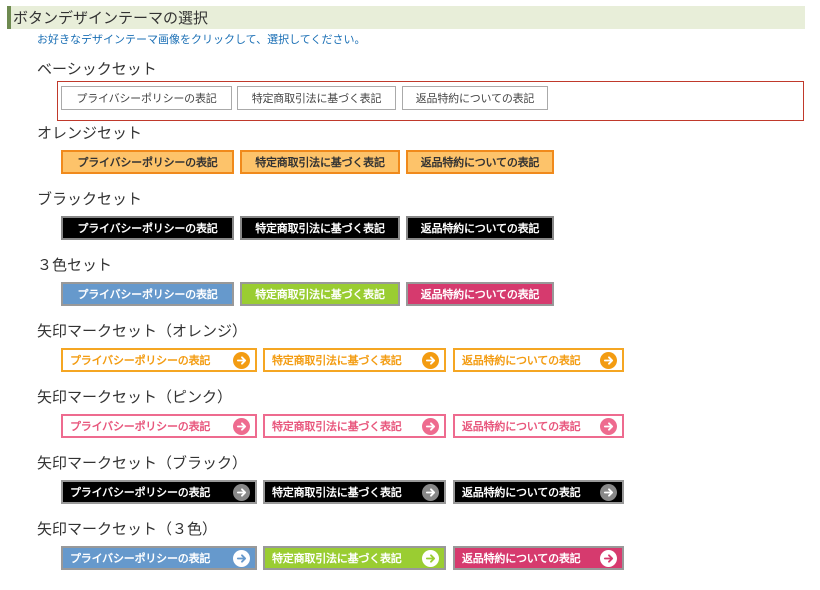 This screenshot has width=820, height=590. I want to click on set-title-arrow-pink: 矢印マークセット（ピンク）, so click(135, 397).